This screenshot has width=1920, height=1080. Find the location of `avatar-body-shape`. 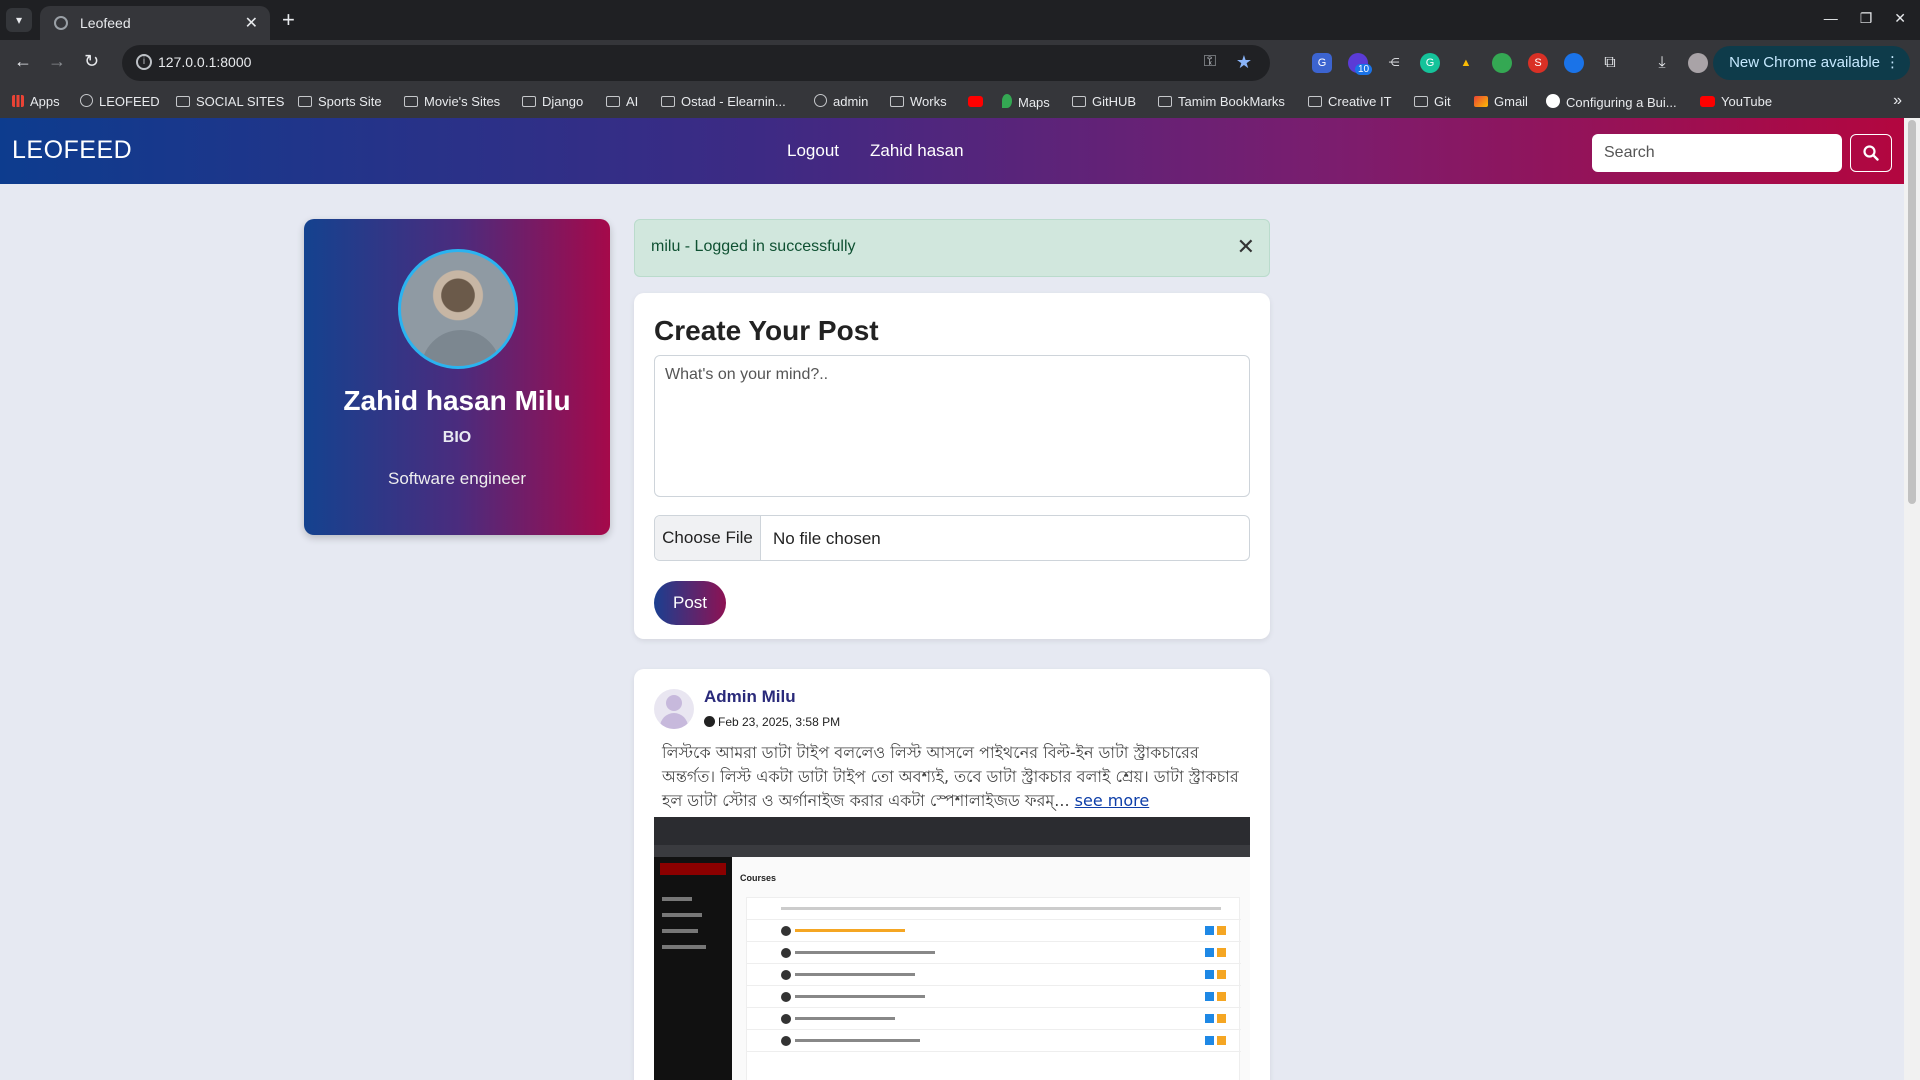

avatar-body-shape is located at coordinates (461, 348).